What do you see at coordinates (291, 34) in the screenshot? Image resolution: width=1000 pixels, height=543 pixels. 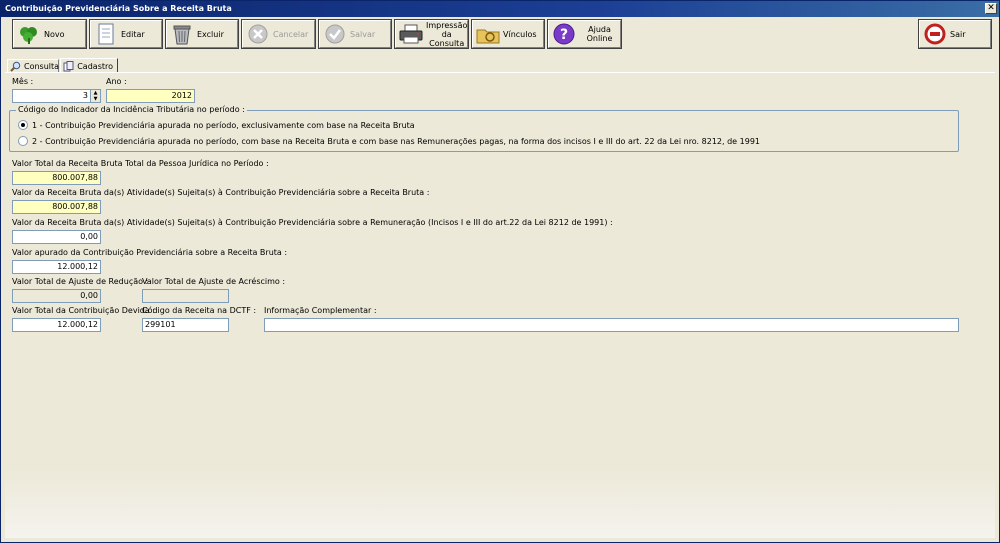 I see `cancelar-label: Cancelar` at bounding box center [291, 34].